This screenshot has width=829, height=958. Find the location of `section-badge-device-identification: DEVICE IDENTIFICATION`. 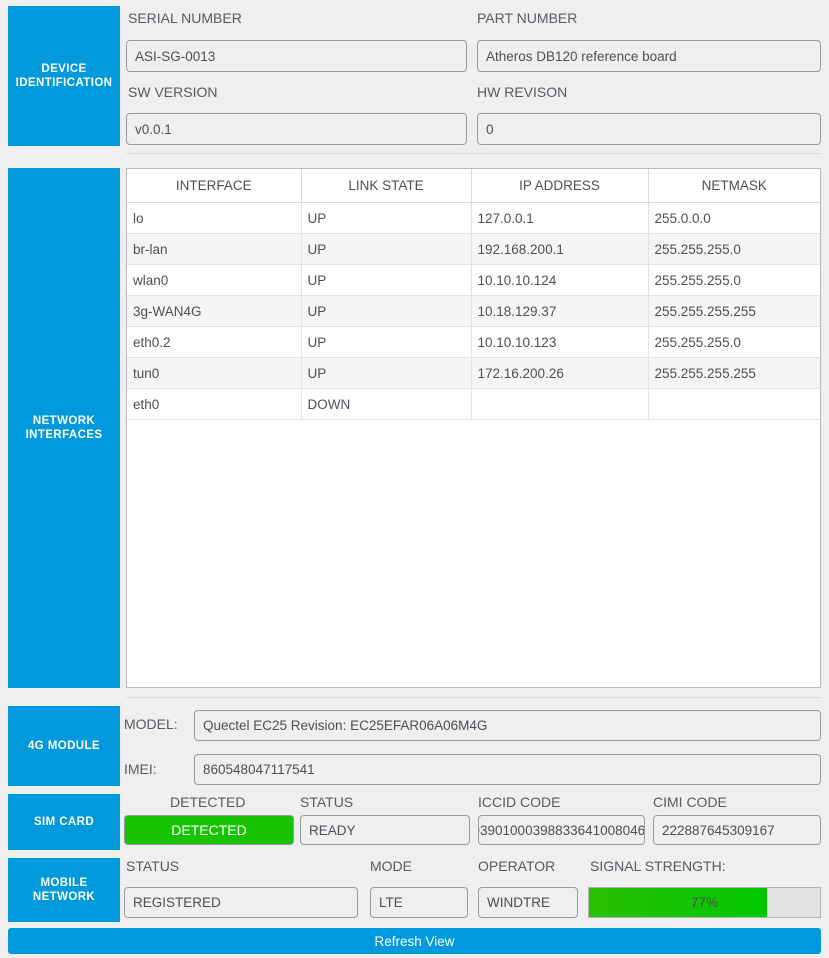

section-badge-device-identification: DEVICE IDENTIFICATION is located at coordinates (64, 76).